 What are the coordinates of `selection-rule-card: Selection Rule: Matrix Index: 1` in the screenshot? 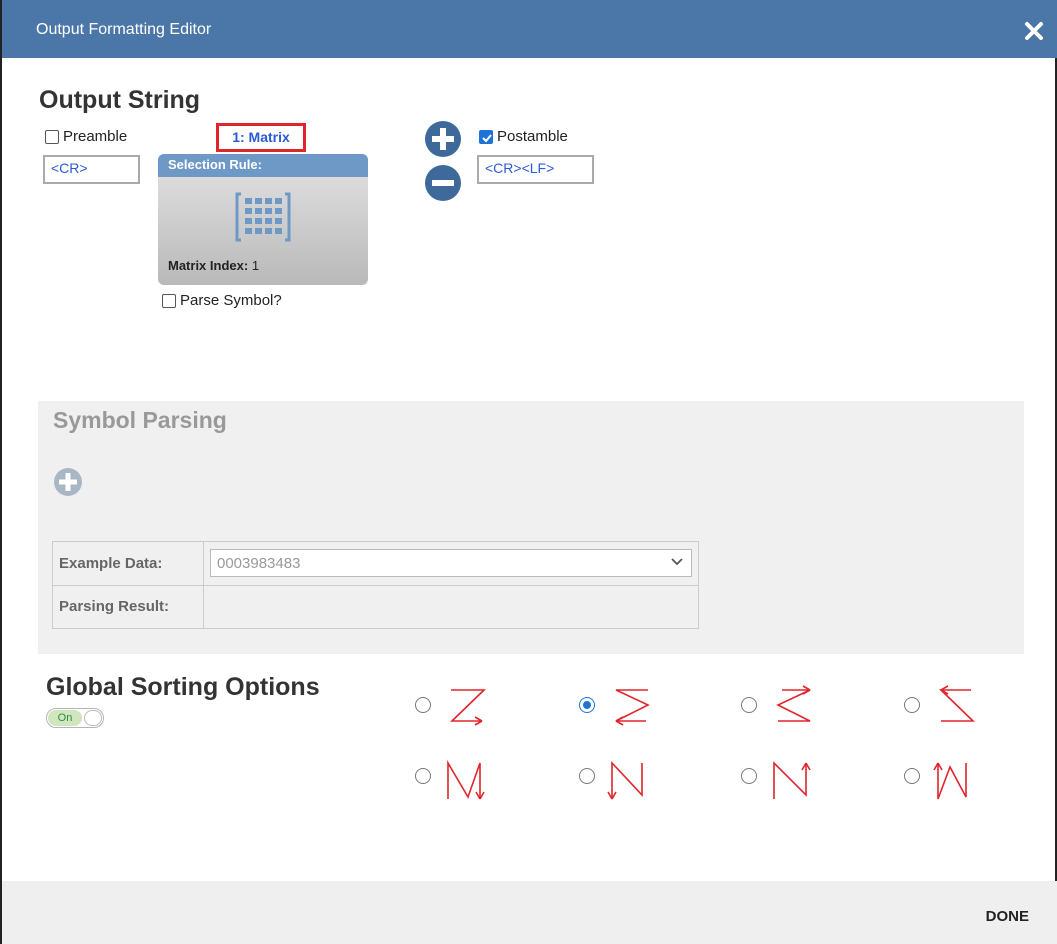 It's located at (263, 219).